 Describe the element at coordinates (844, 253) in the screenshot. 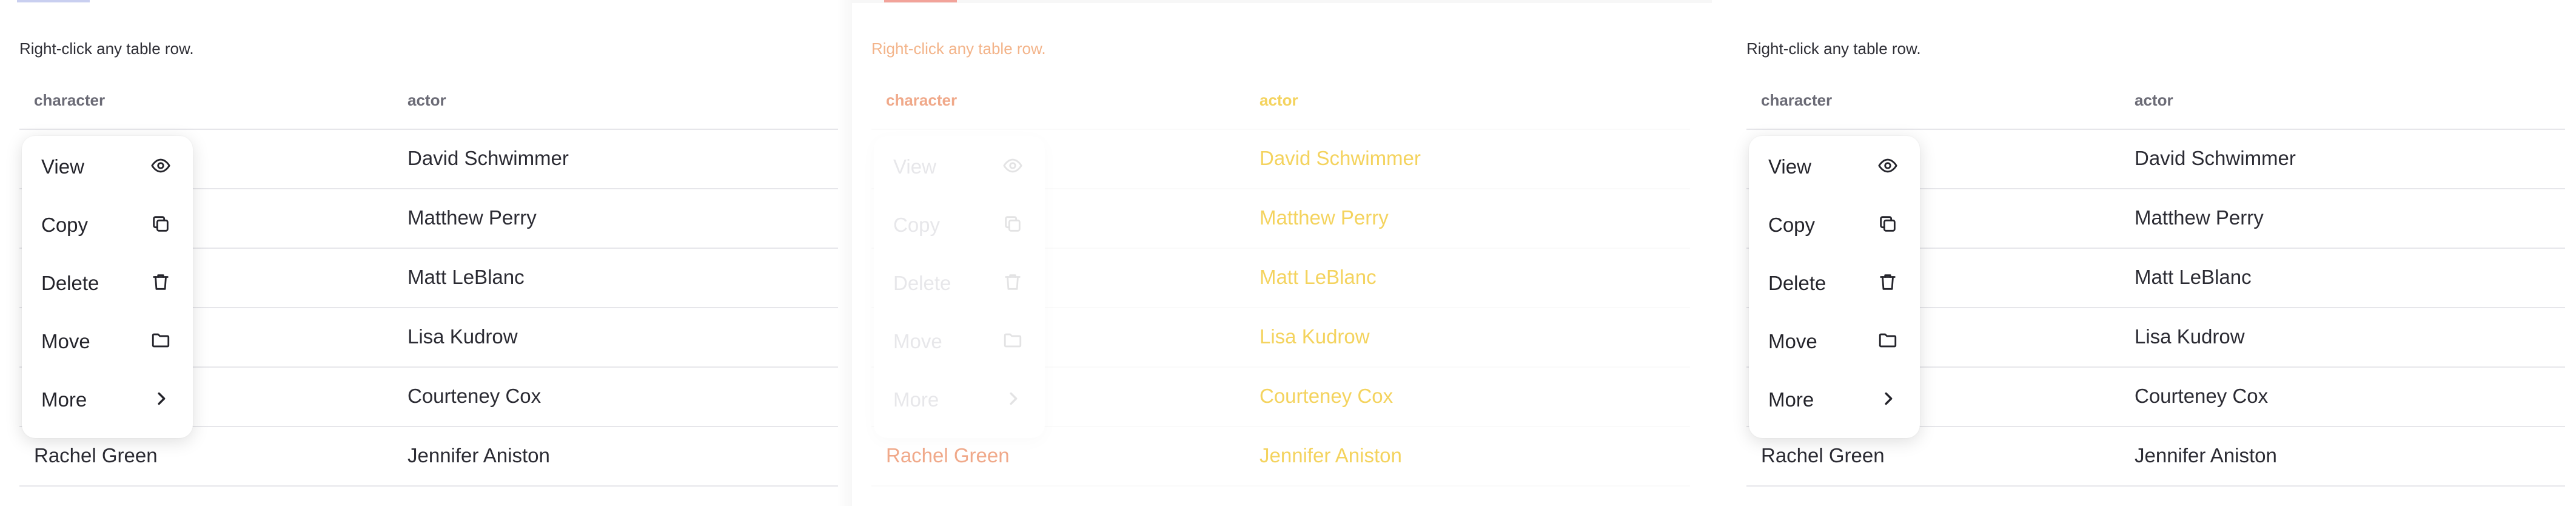

I see `panel-divider` at that location.